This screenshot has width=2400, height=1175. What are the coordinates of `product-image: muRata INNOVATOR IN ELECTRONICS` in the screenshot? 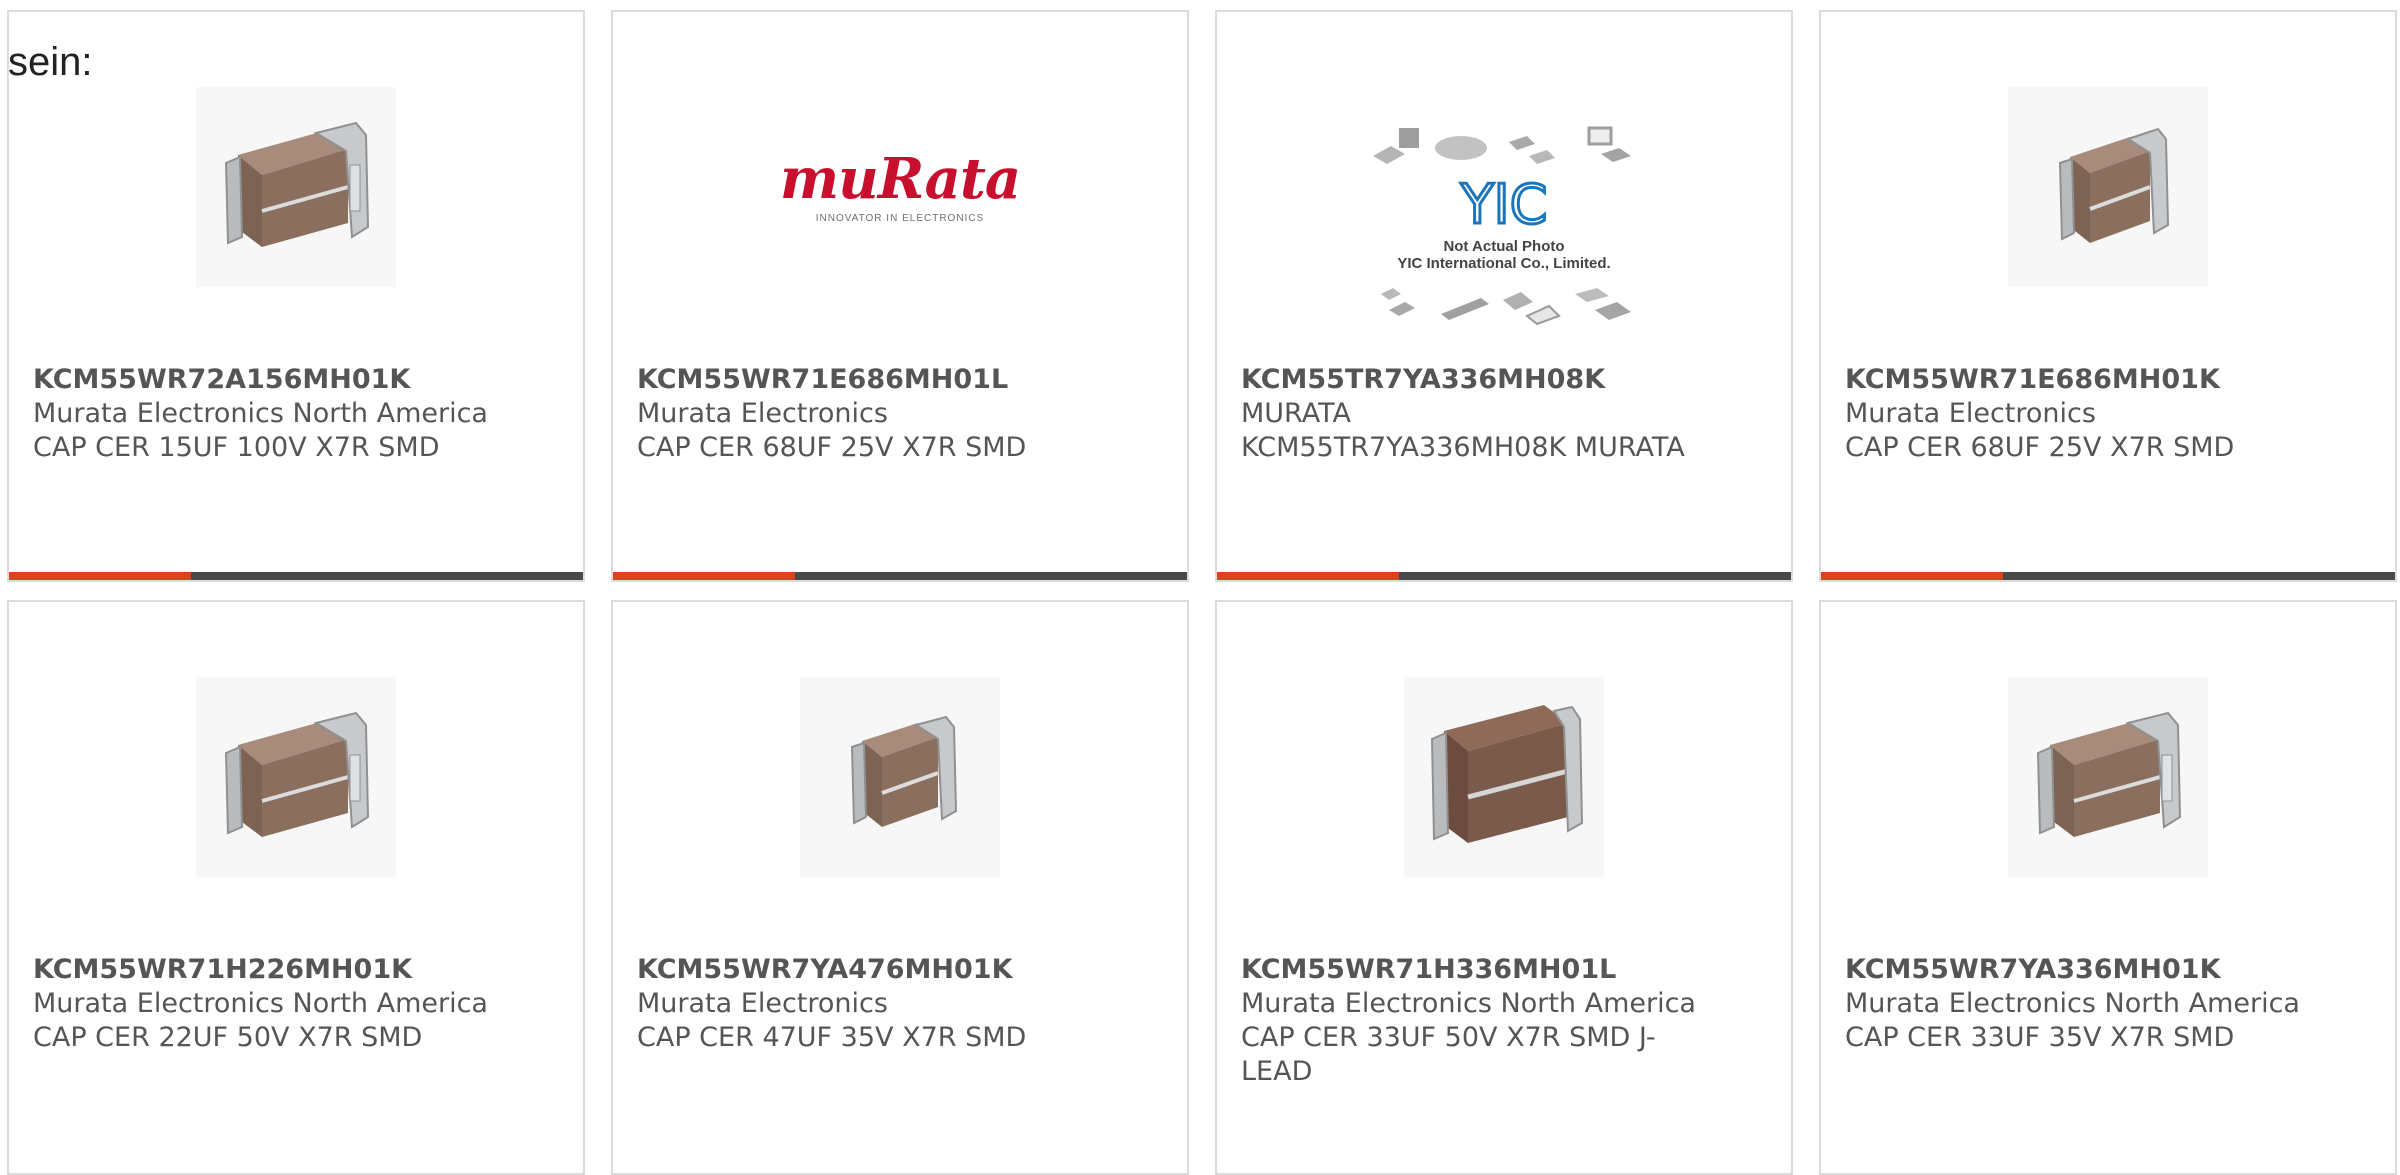 It's located at (900, 187).